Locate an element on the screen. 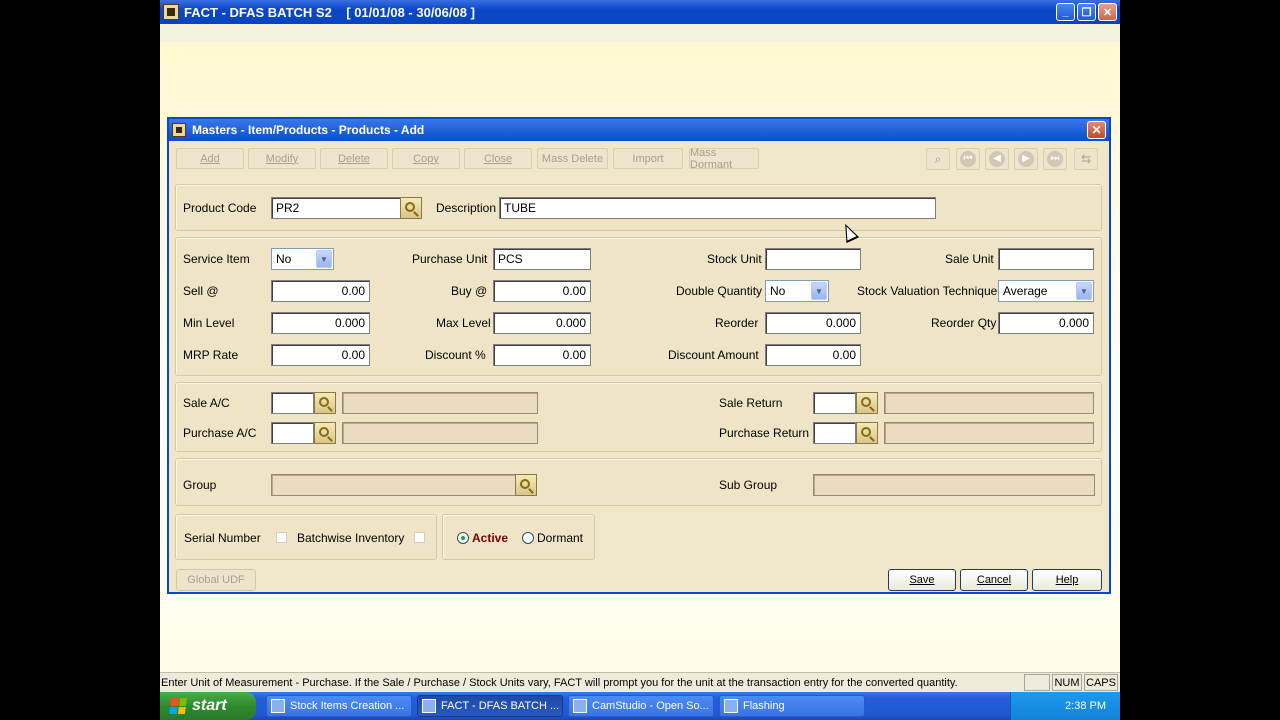  help-label: Help is located at coordinates (1067, 580).